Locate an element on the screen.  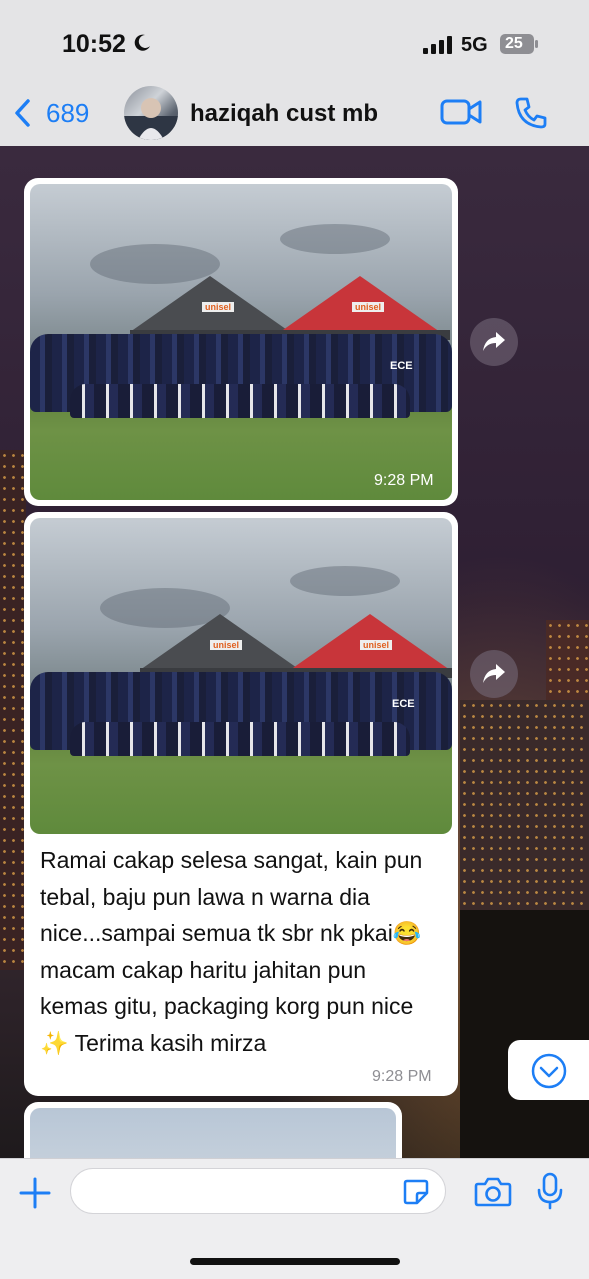
video-call-icon is located at coordinates (461, 112).